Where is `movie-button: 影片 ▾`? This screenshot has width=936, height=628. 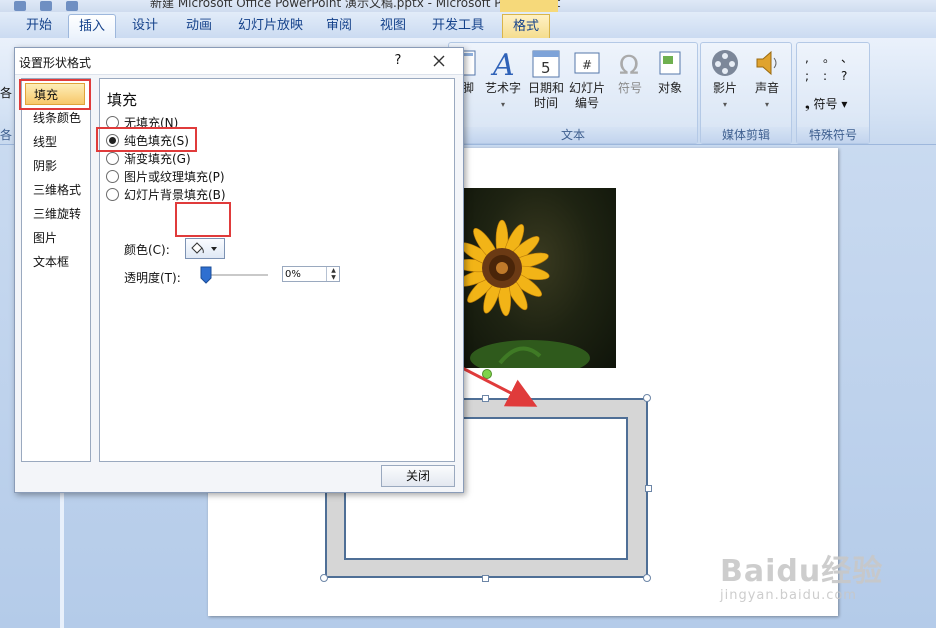 movie-button: 影片 ▾ is located at coordinates (725, 79).